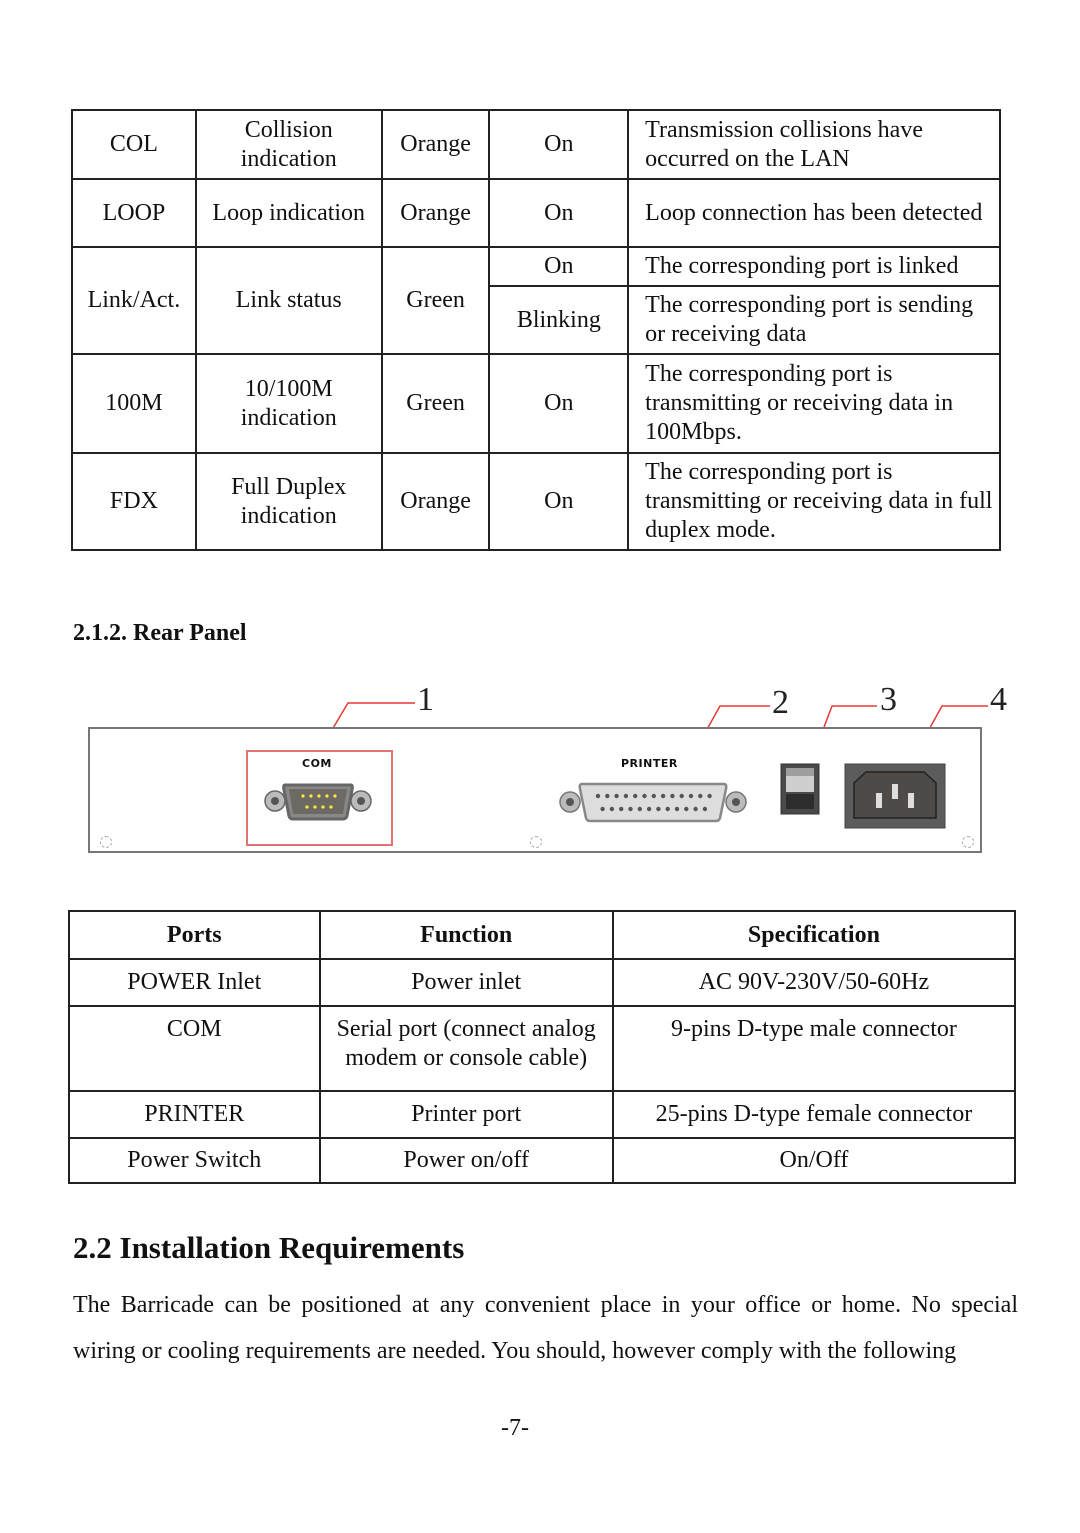  Describe the element at coordinates (194, 935) in the screenshot. I see `column-header-ports: Ports` at that location.